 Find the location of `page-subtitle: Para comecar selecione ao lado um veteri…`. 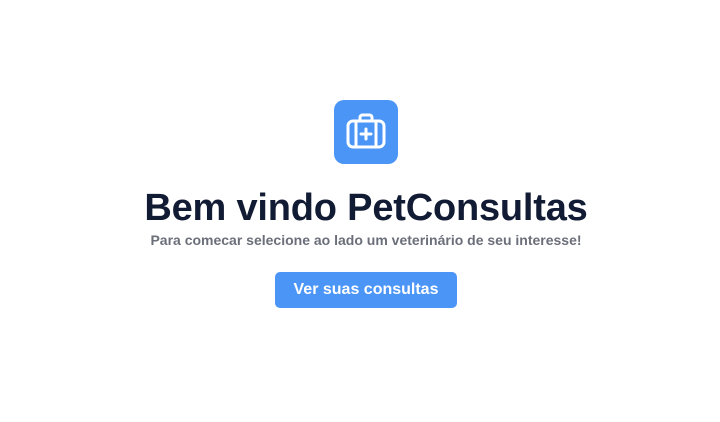

page-subtitle: Para comecar selecione ao lado um veteri… is located at coordinates (366, 240).